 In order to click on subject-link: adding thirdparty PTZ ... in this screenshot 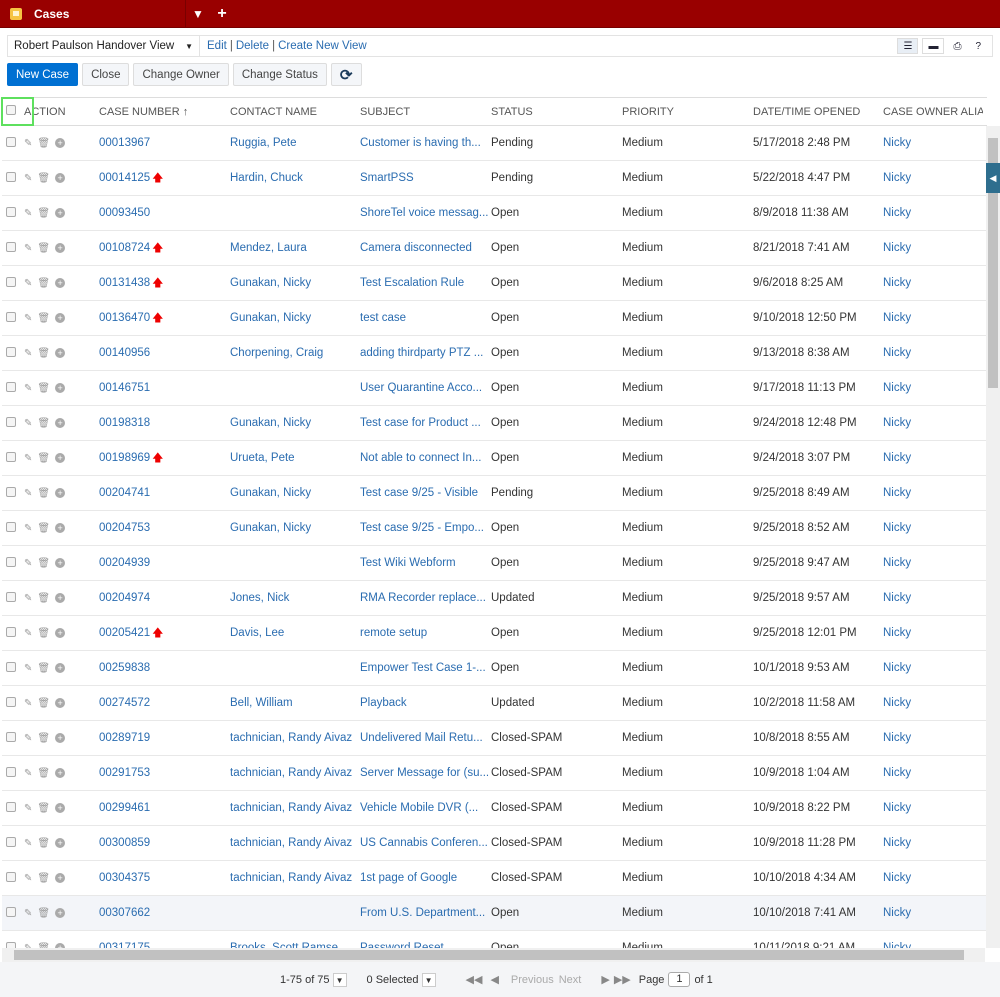, I will do `click(425, 353)`.